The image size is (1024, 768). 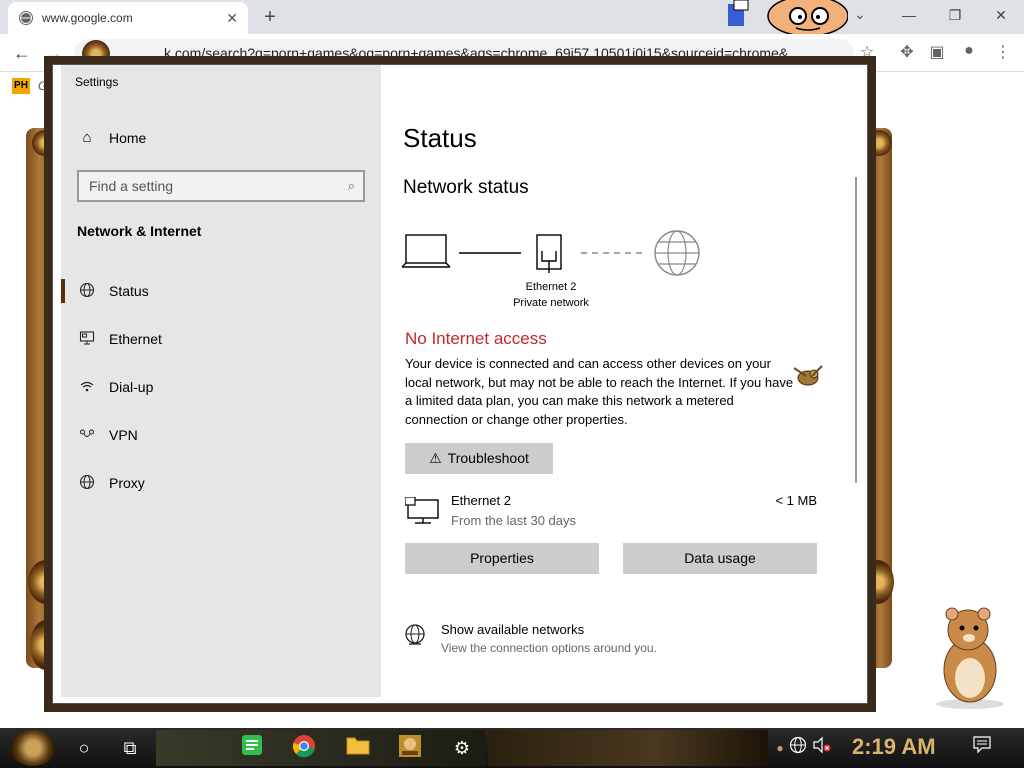 What do you see at coordinates (26, 18) in the screenshot?
I see `globe-favicon-icon` at bounding box center [26, 18].